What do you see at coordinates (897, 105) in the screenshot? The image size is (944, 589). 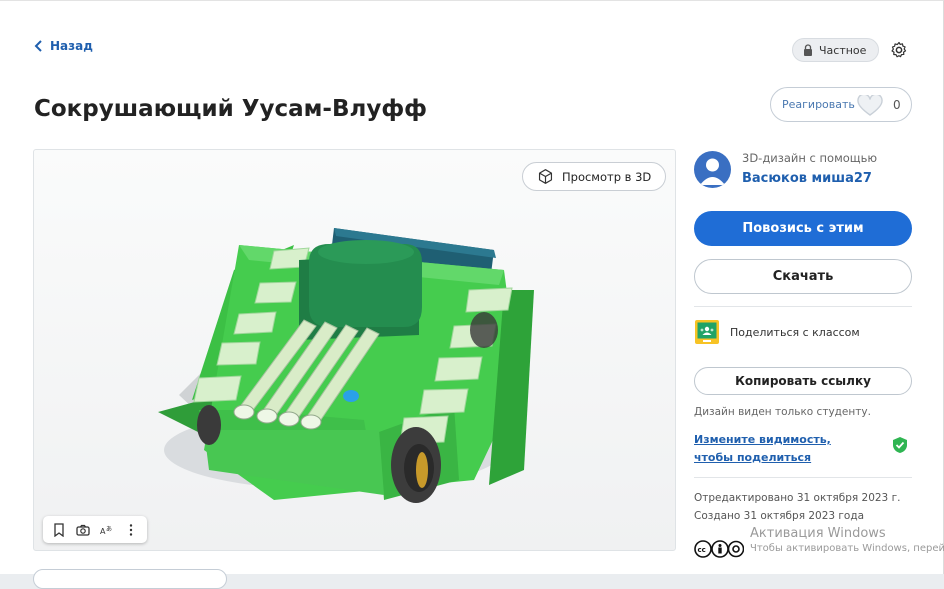 I see `reaction-count: 0` at bounding box center [897, 105].